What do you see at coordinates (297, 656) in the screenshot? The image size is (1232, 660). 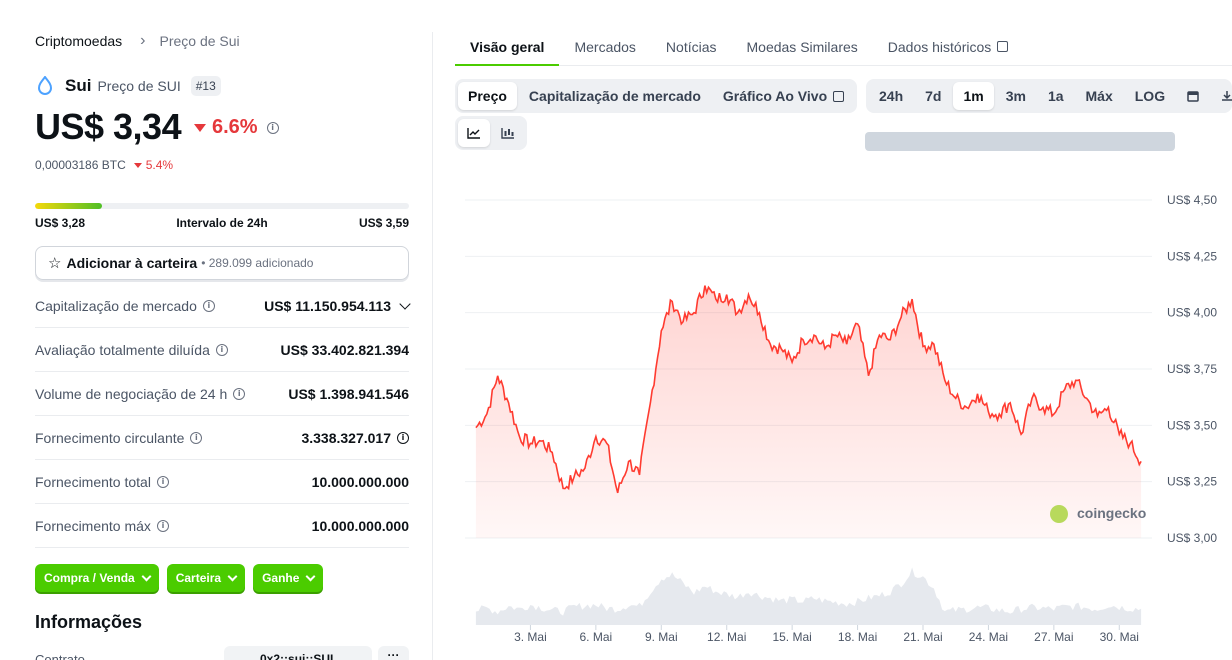 I see `contract-address: 0x2::sui::SUI` at bounding box center [297, 656].